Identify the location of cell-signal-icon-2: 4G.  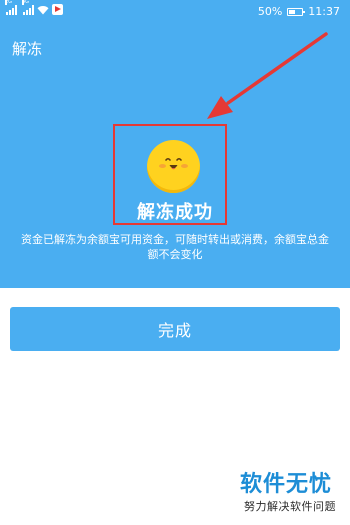
(28, 7).